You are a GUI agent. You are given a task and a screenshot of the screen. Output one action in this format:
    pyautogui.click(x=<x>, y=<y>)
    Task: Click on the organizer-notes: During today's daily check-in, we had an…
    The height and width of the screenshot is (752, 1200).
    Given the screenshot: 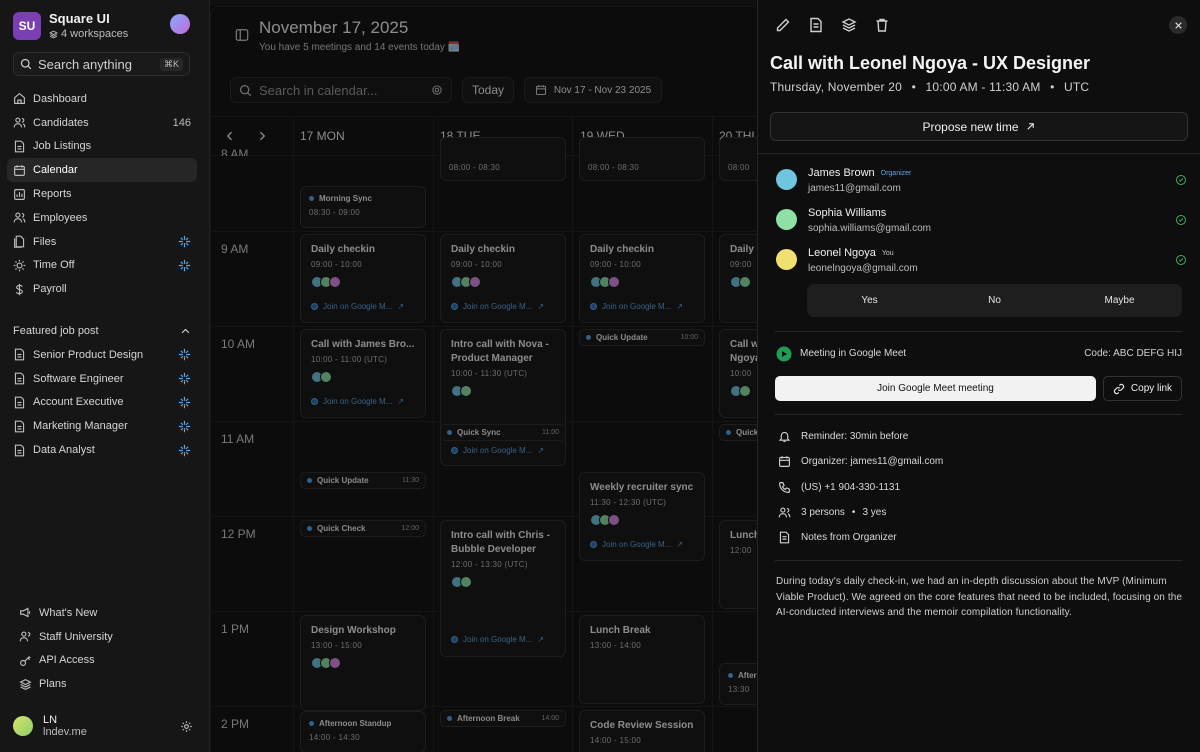 What is the action you would take?
    pyautogui.click(x=979, y=597)
    